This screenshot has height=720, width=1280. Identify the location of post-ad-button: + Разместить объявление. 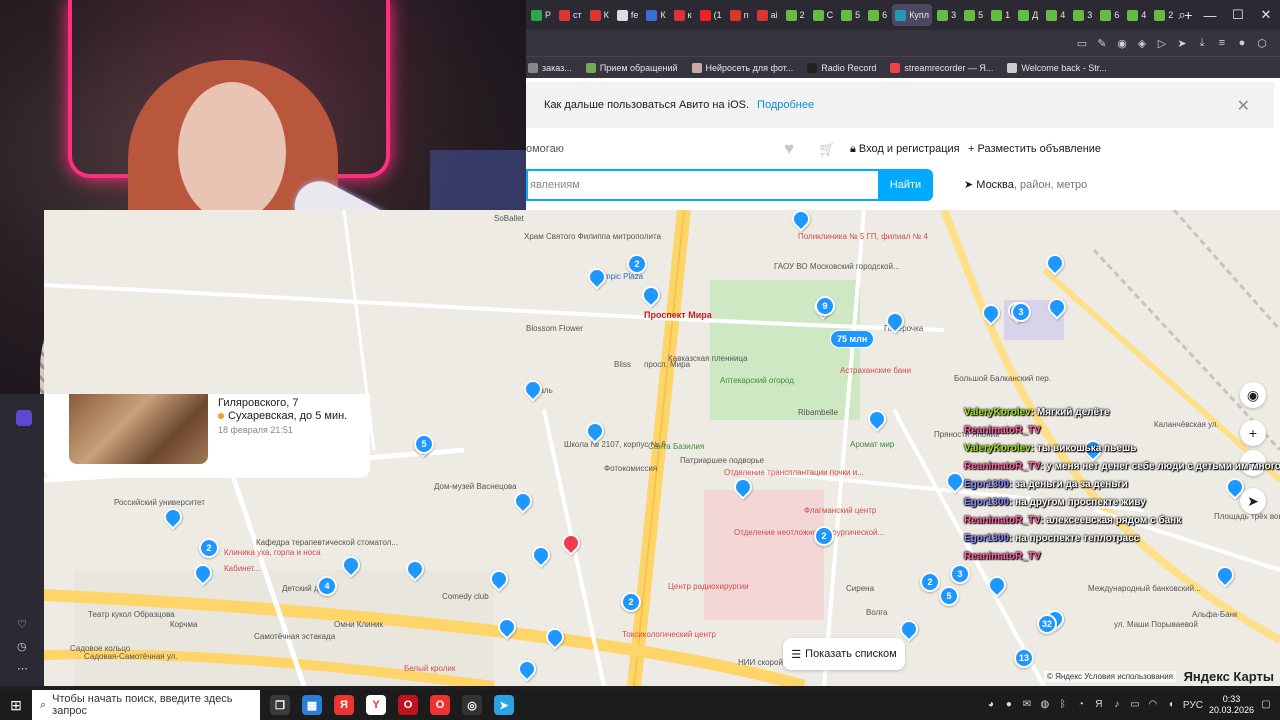
(1034, 149).